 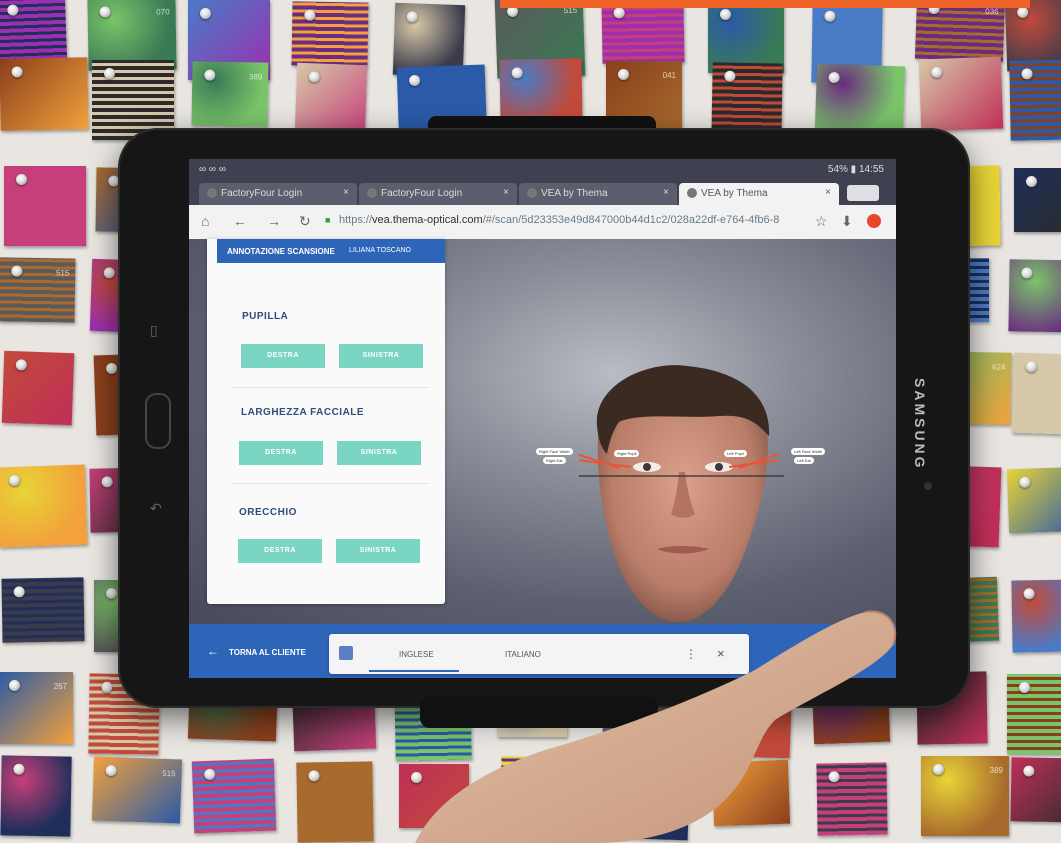 What do you see at coordinates (996, 770) in the screenshot?
I see `swatch-number: 389` at bounding box center [996, 770].